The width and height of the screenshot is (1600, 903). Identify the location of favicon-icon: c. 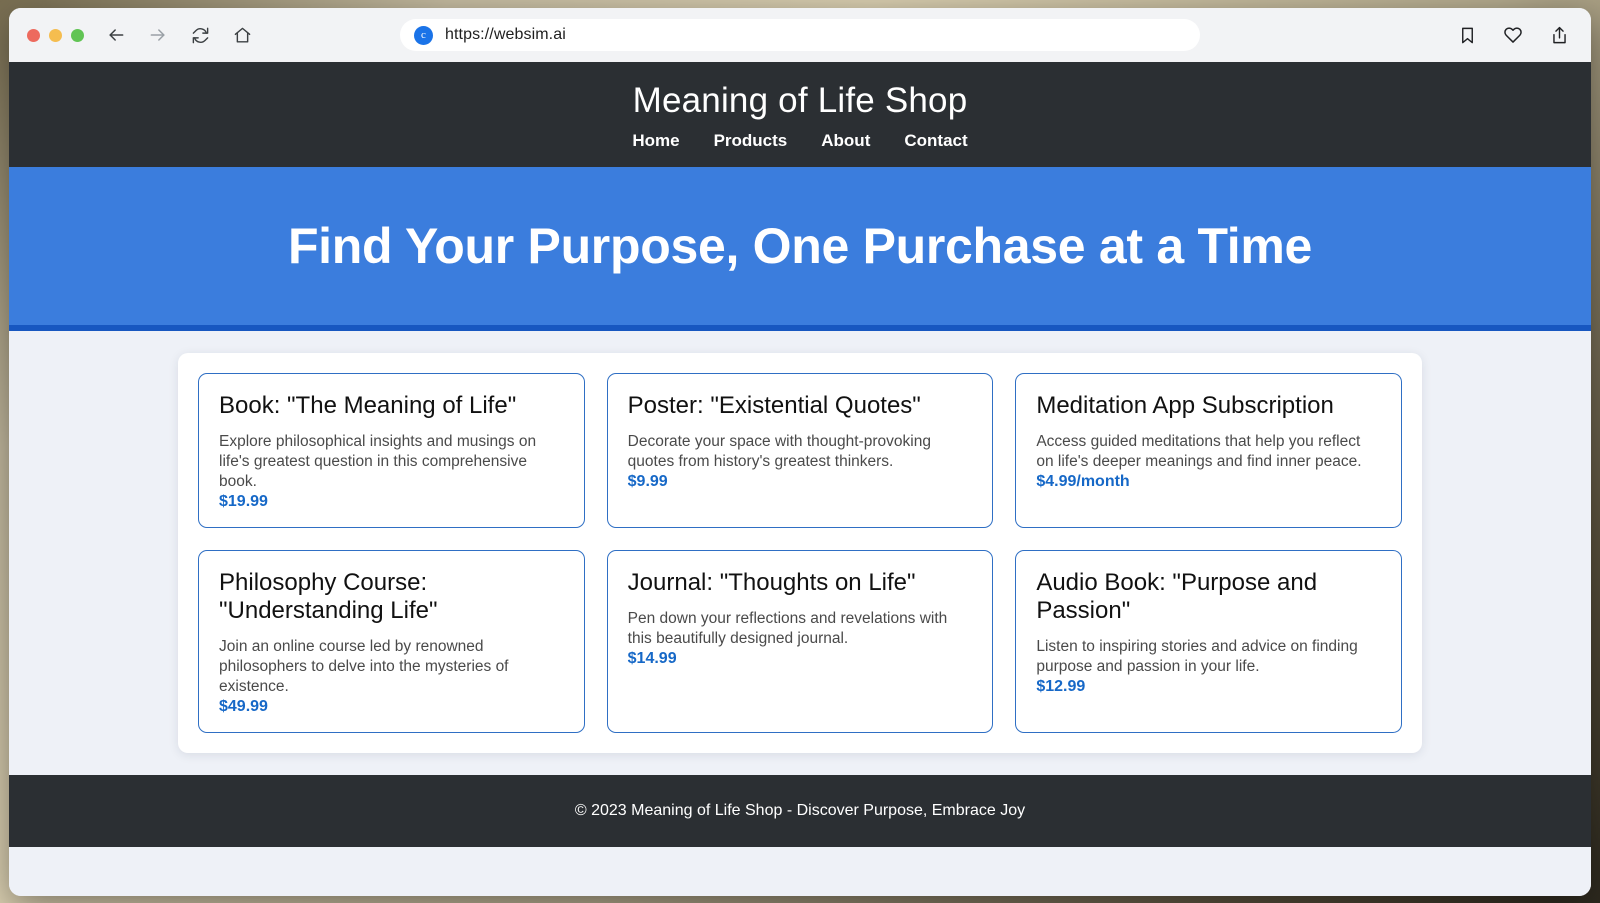
(423, 35).